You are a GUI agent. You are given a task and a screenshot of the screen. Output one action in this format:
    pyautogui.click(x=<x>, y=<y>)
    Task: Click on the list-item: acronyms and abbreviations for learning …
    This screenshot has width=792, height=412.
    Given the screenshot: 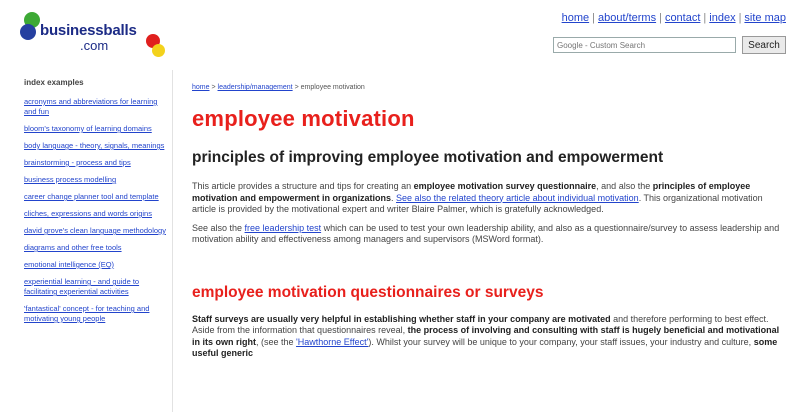 What is the action you would take?
    pyautogui.click(x=95, y=107)
    